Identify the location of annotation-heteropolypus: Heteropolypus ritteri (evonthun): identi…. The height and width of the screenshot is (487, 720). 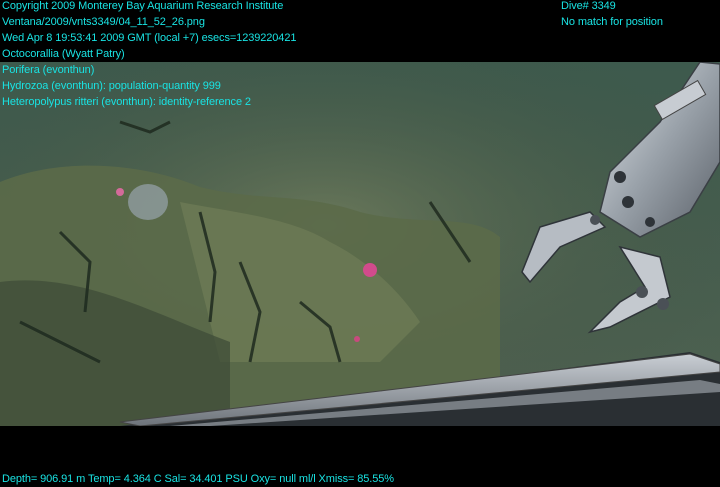
(126, 102).